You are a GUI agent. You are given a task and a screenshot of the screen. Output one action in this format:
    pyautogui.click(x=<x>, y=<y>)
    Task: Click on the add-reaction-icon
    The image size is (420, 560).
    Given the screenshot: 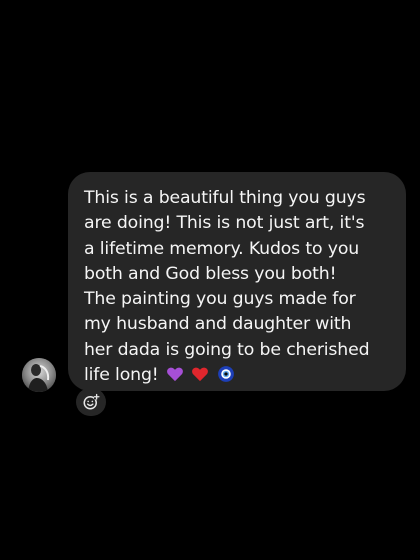 What is the action you would take?
    pyautogui.click(x=91, y=401)
    